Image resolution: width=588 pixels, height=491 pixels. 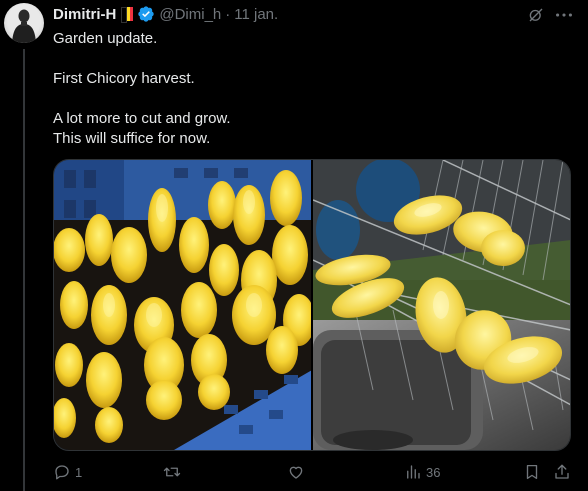 What do you see at coordinates (62, 472) in the screenshot?
I see `reply-icon` at bounding box center [62, 472].